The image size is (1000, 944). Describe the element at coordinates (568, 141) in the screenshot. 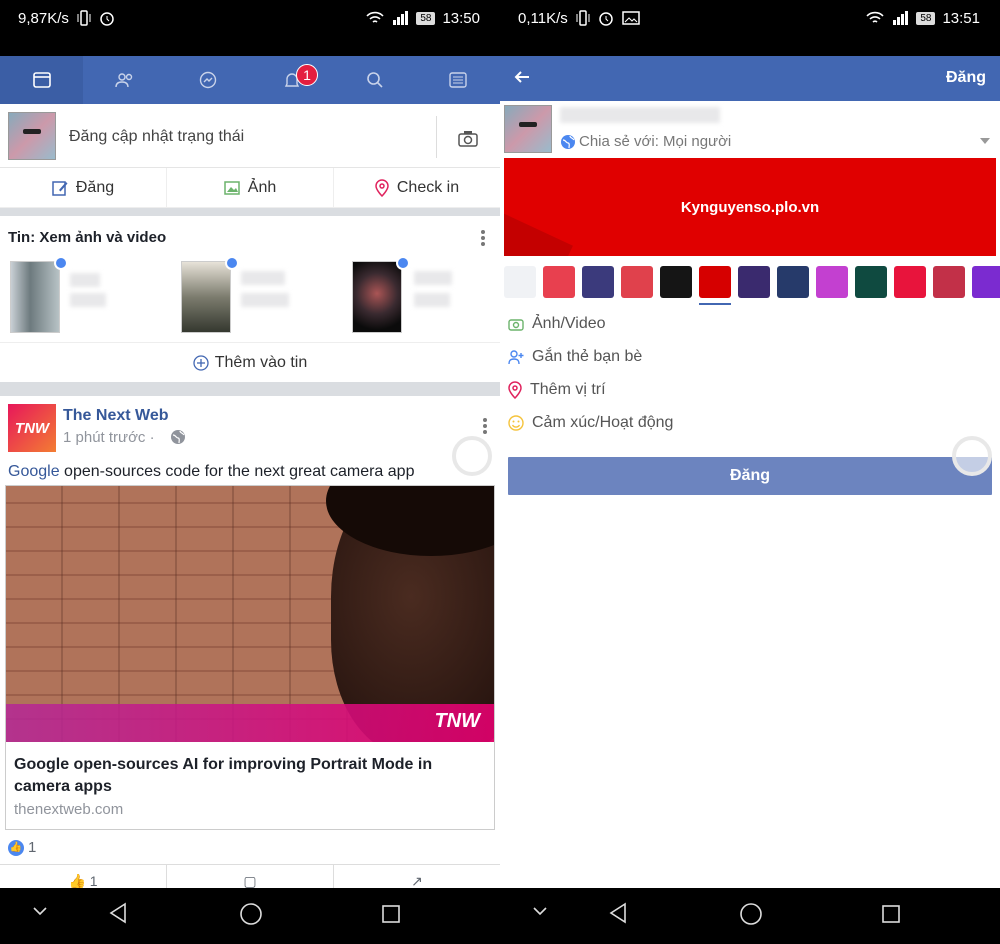

I see `globe-icon` at that location.